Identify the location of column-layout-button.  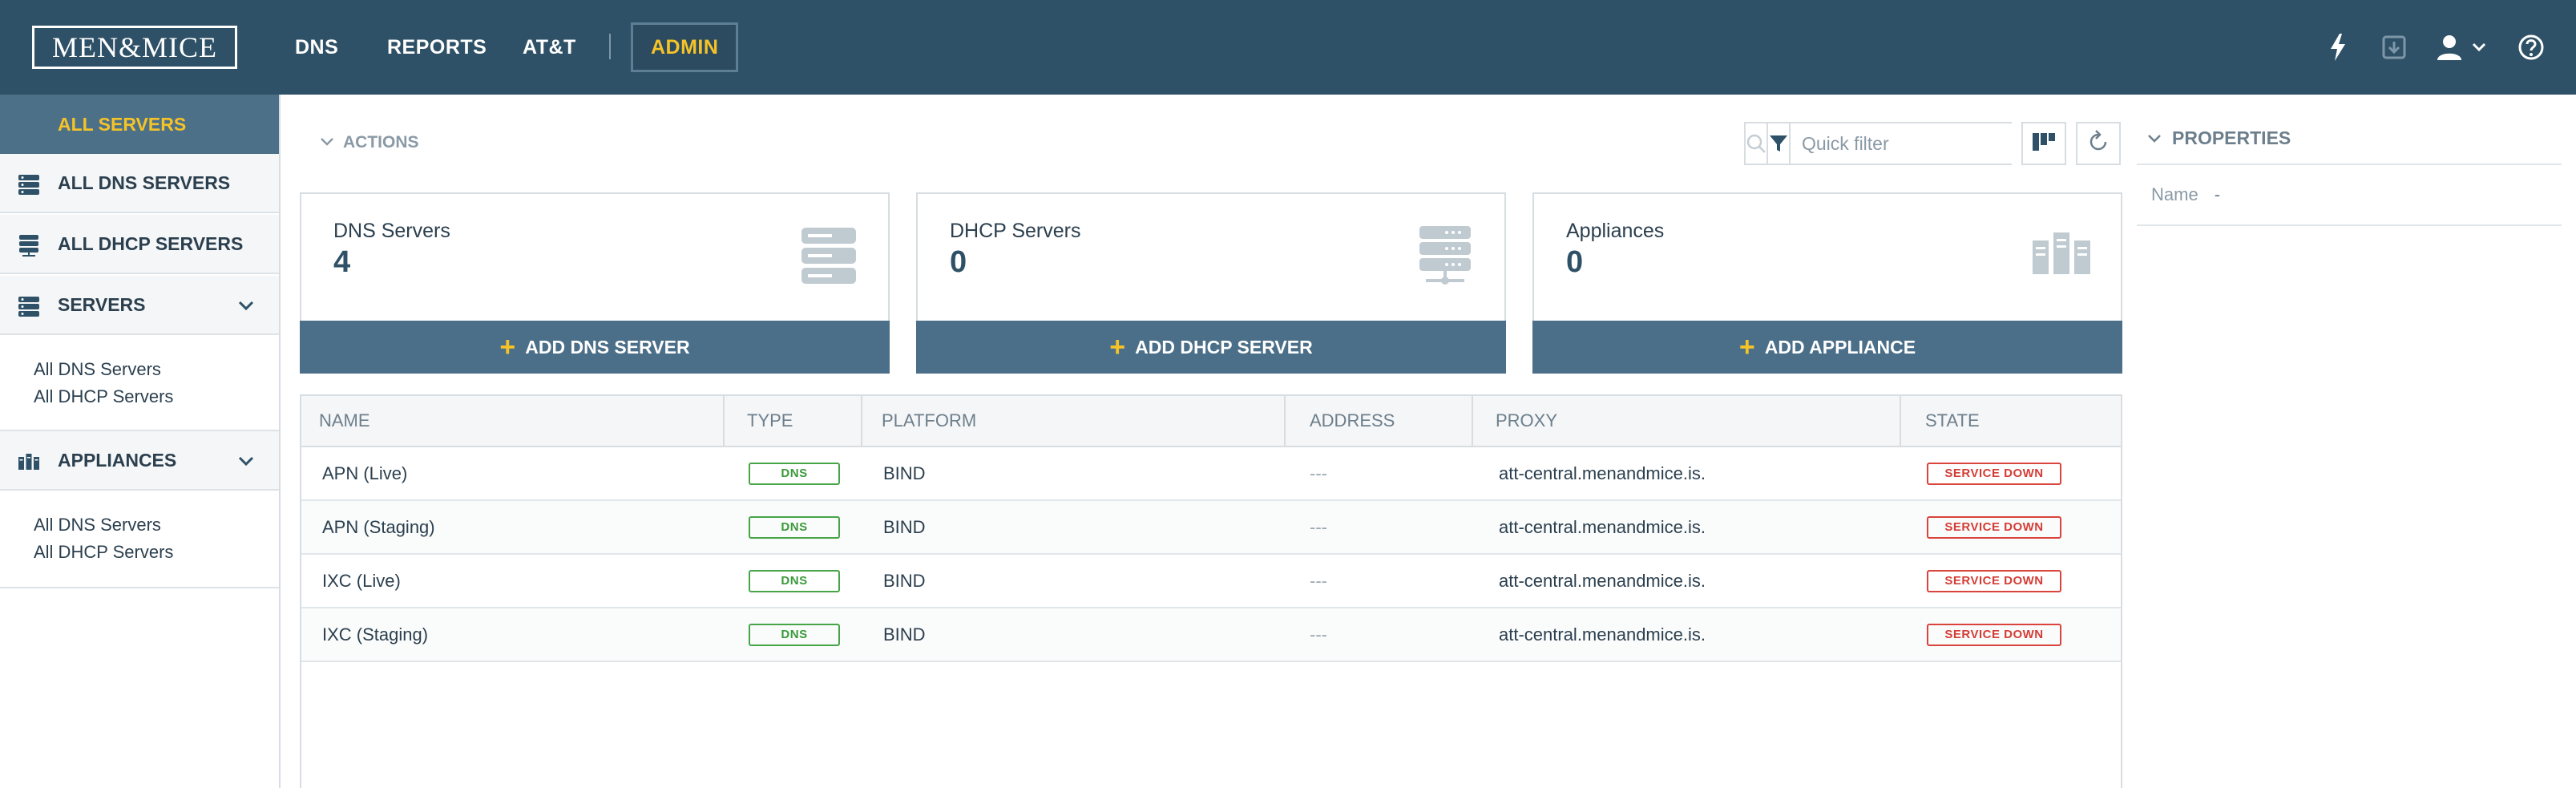
(2044, 143).